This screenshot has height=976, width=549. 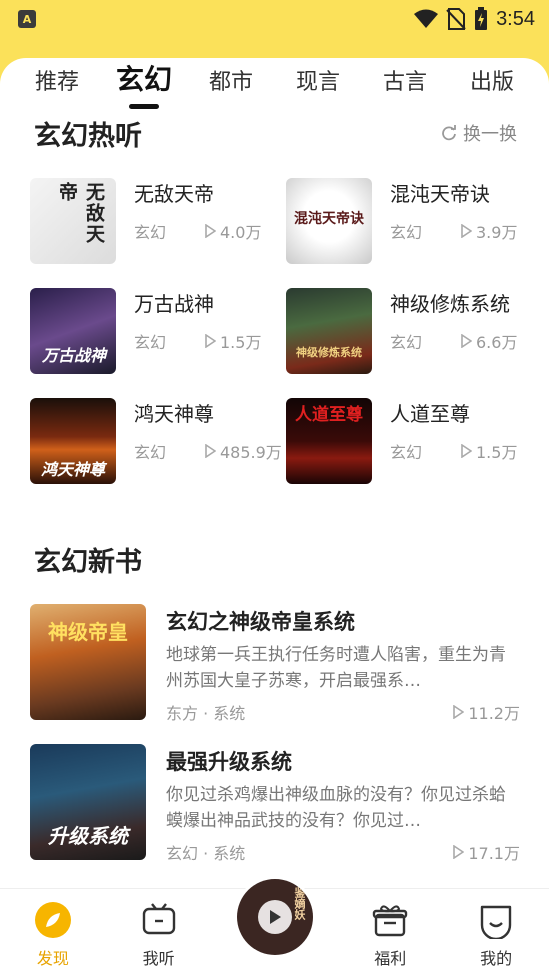 What do you see at coordinates (318, 83) in the screenshot?
I see `tab-modern-romance: 现言` at bounding box center [318, 83].